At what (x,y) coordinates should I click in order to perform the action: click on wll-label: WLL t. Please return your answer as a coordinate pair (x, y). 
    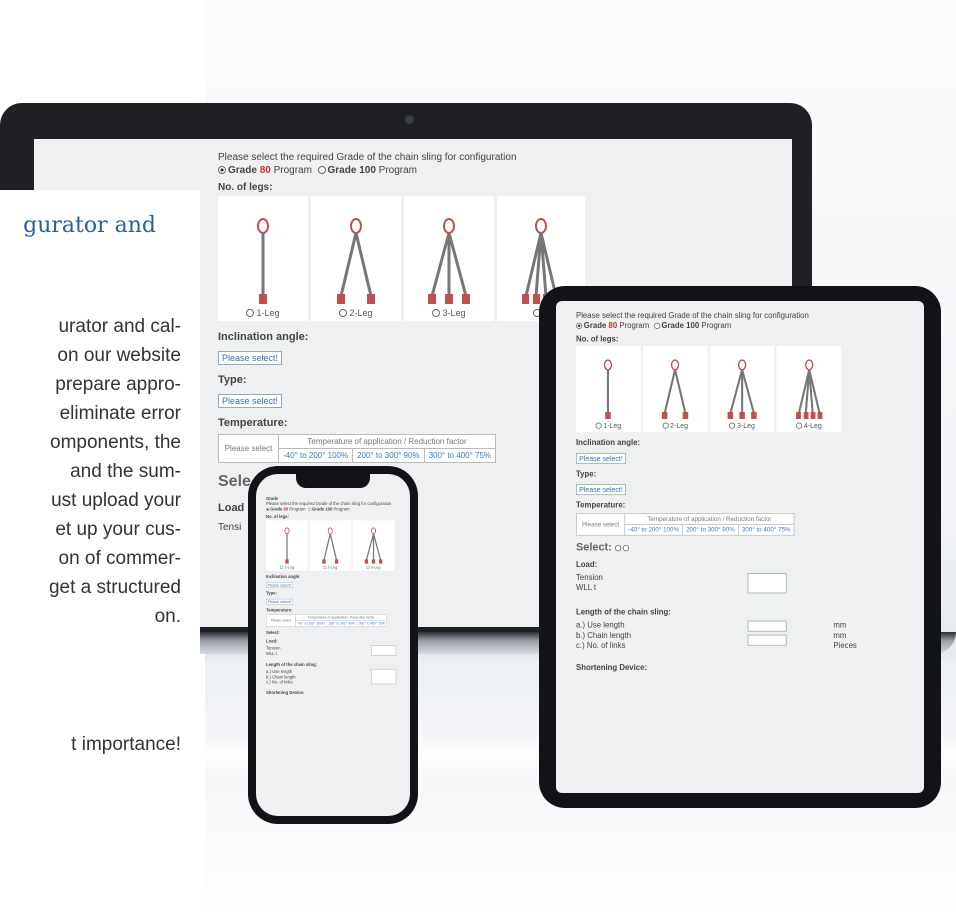
    Looking at the image, I should click on (586, 588).